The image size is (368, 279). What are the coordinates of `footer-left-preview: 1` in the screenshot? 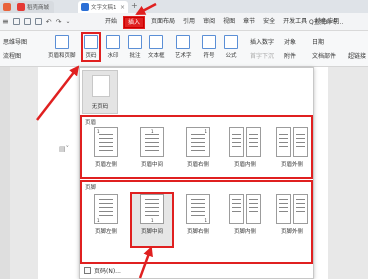 It's located at (106, 209).